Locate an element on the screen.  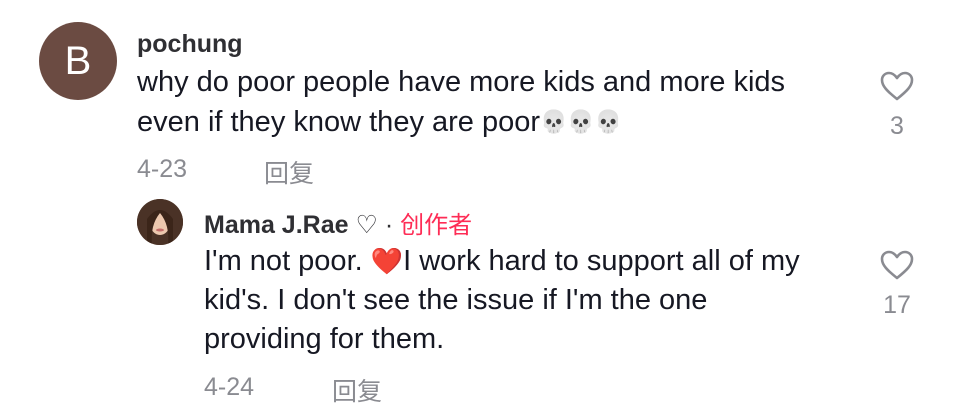
reply-username: Mama J.Rae ♡ · 创作者 is located at coordinates (338, 222).